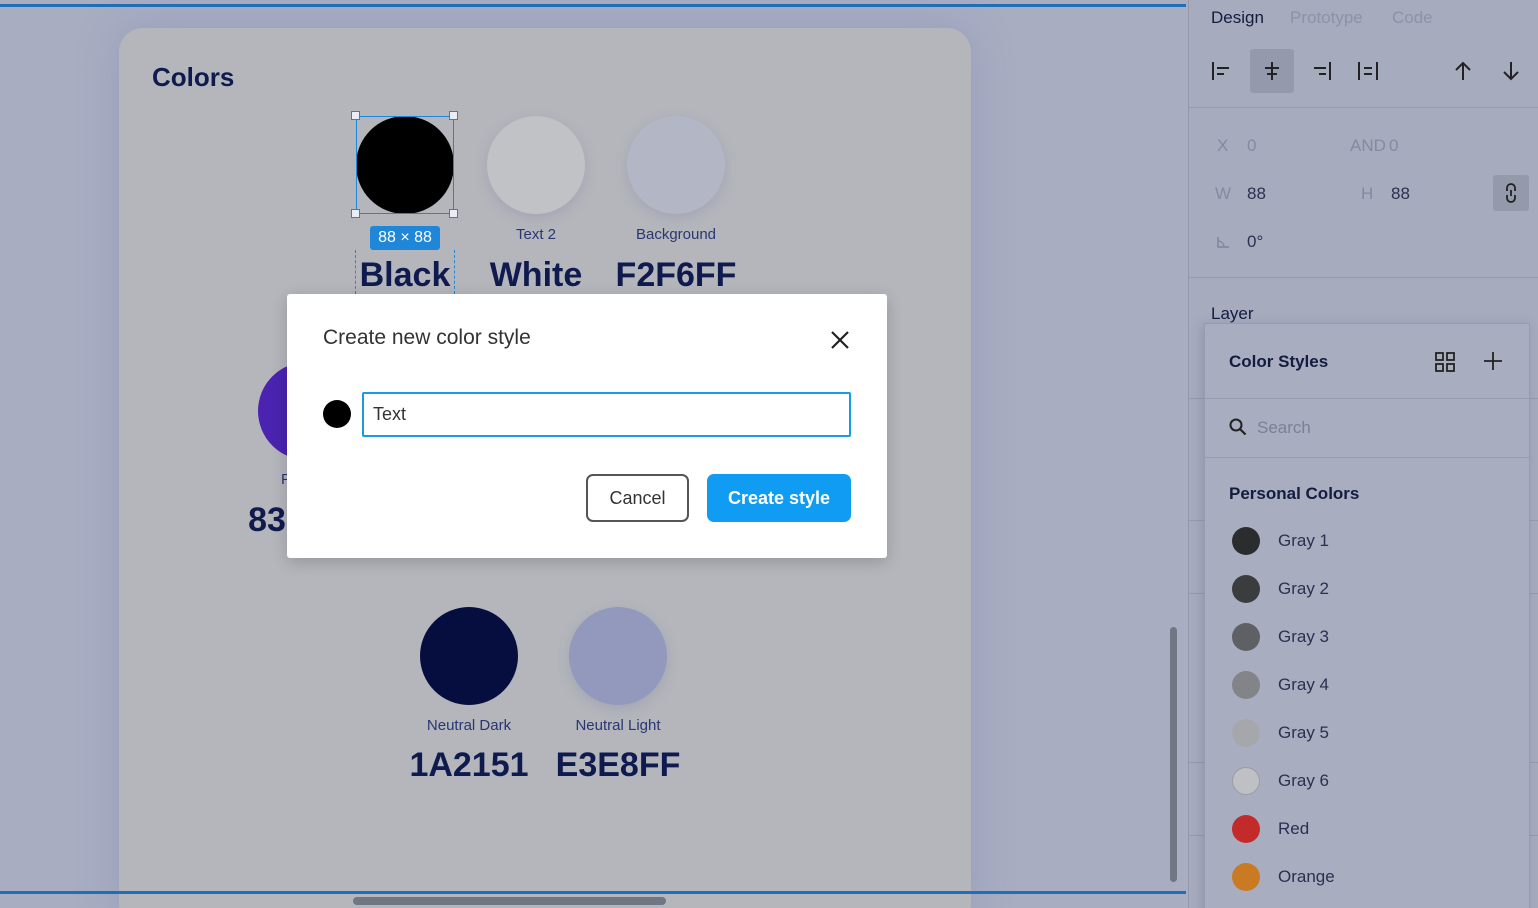  What do you see at coordinates (1251, 146) in the screenshot?
I see `x-value: 0` at bounding box center [1251, 146].